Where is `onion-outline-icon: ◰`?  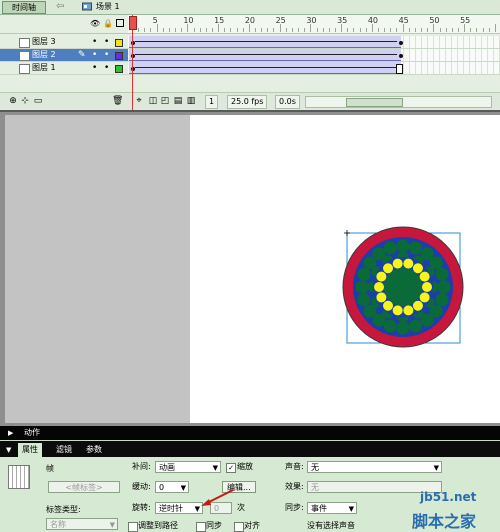
onion-outline-icon: ◰ is located at coordinates (165, 101).